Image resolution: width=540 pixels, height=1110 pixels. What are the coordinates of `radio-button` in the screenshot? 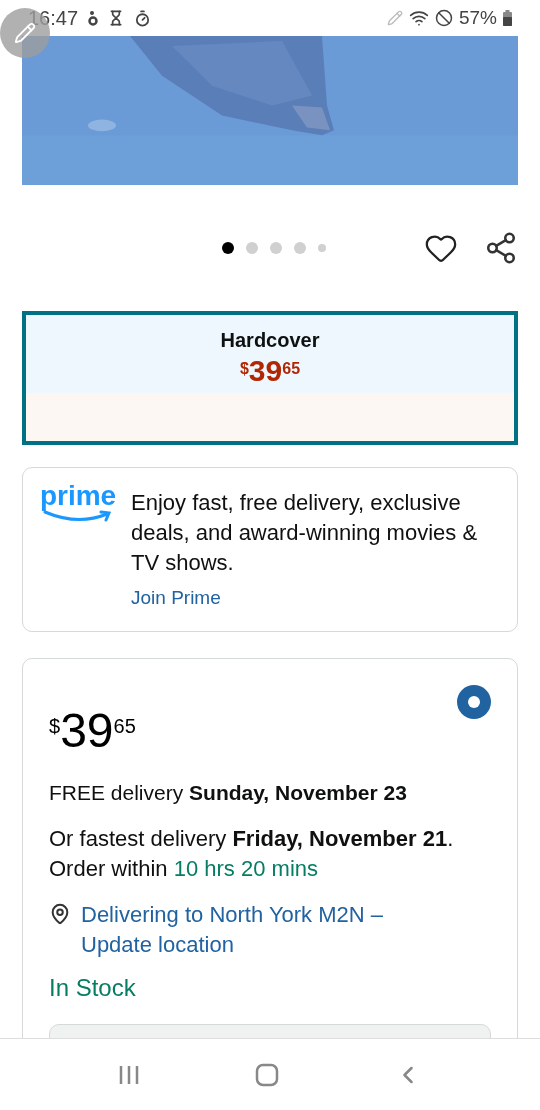 It's located at (474, 701).